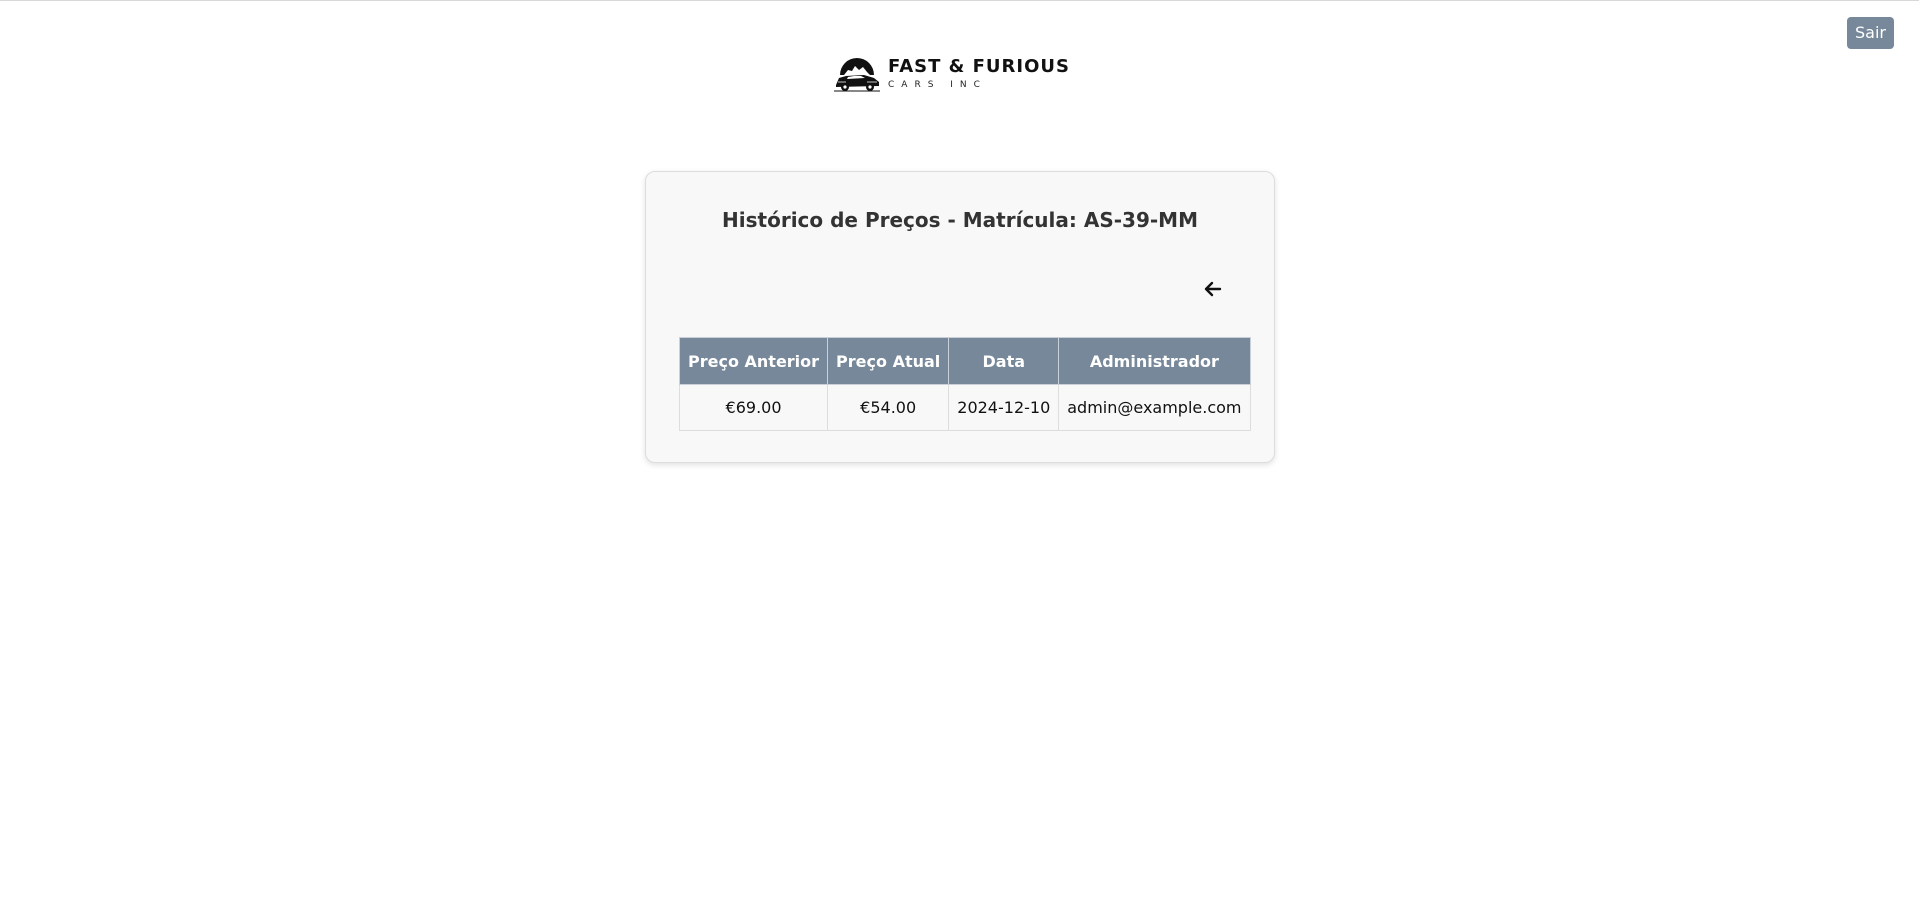  Describe the element at coordinates (1004, 407) in the screenshot. I see `cell-date: 2024-12-10` at that location.